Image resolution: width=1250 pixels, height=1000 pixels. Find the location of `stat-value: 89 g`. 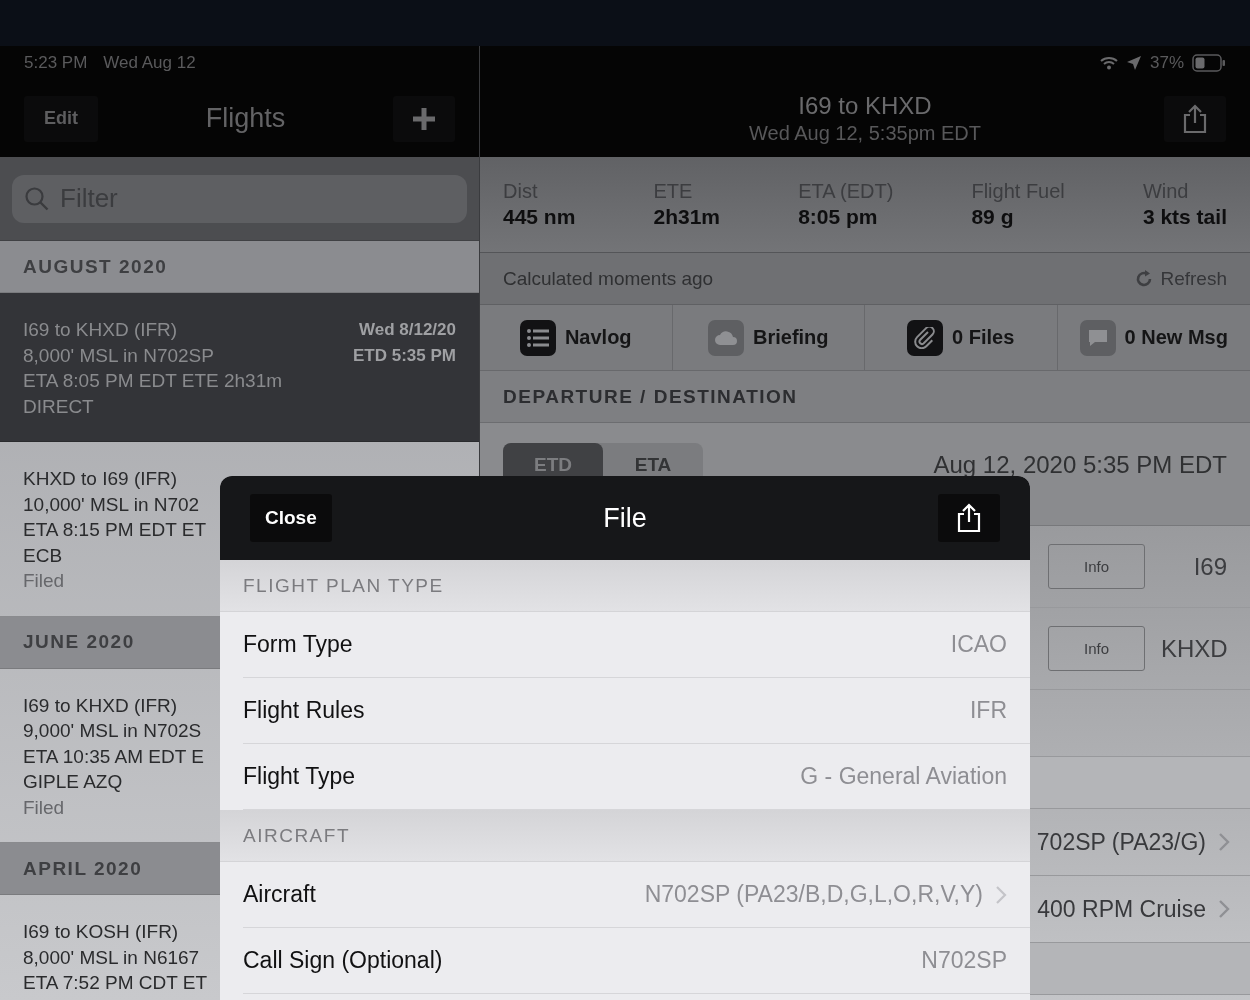

stat-value: 89 g is located at coordinates (993, 217).